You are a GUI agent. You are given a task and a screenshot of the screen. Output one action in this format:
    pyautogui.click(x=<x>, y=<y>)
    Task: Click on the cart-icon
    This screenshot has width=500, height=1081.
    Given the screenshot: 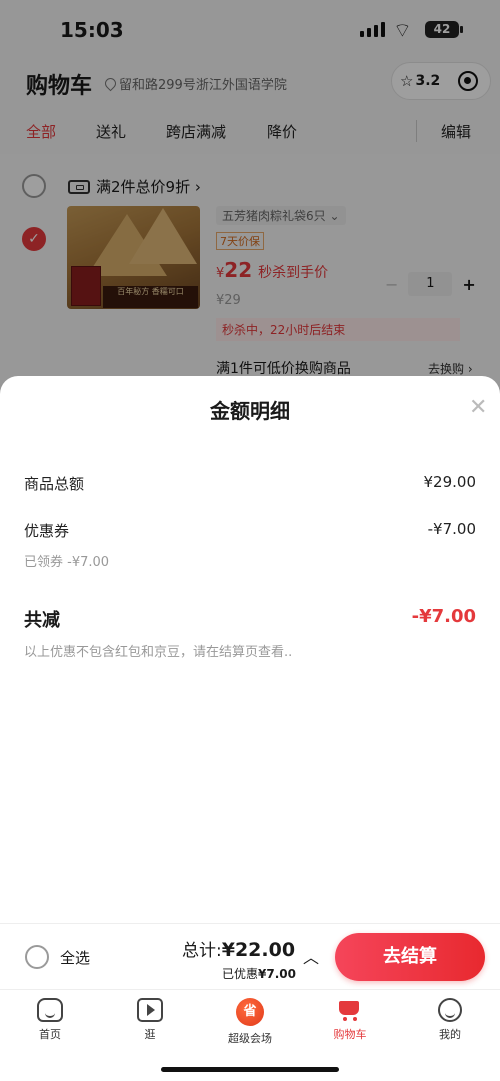 What is the action you would take?
    pyautogui.click(x=350, y=1010)
    